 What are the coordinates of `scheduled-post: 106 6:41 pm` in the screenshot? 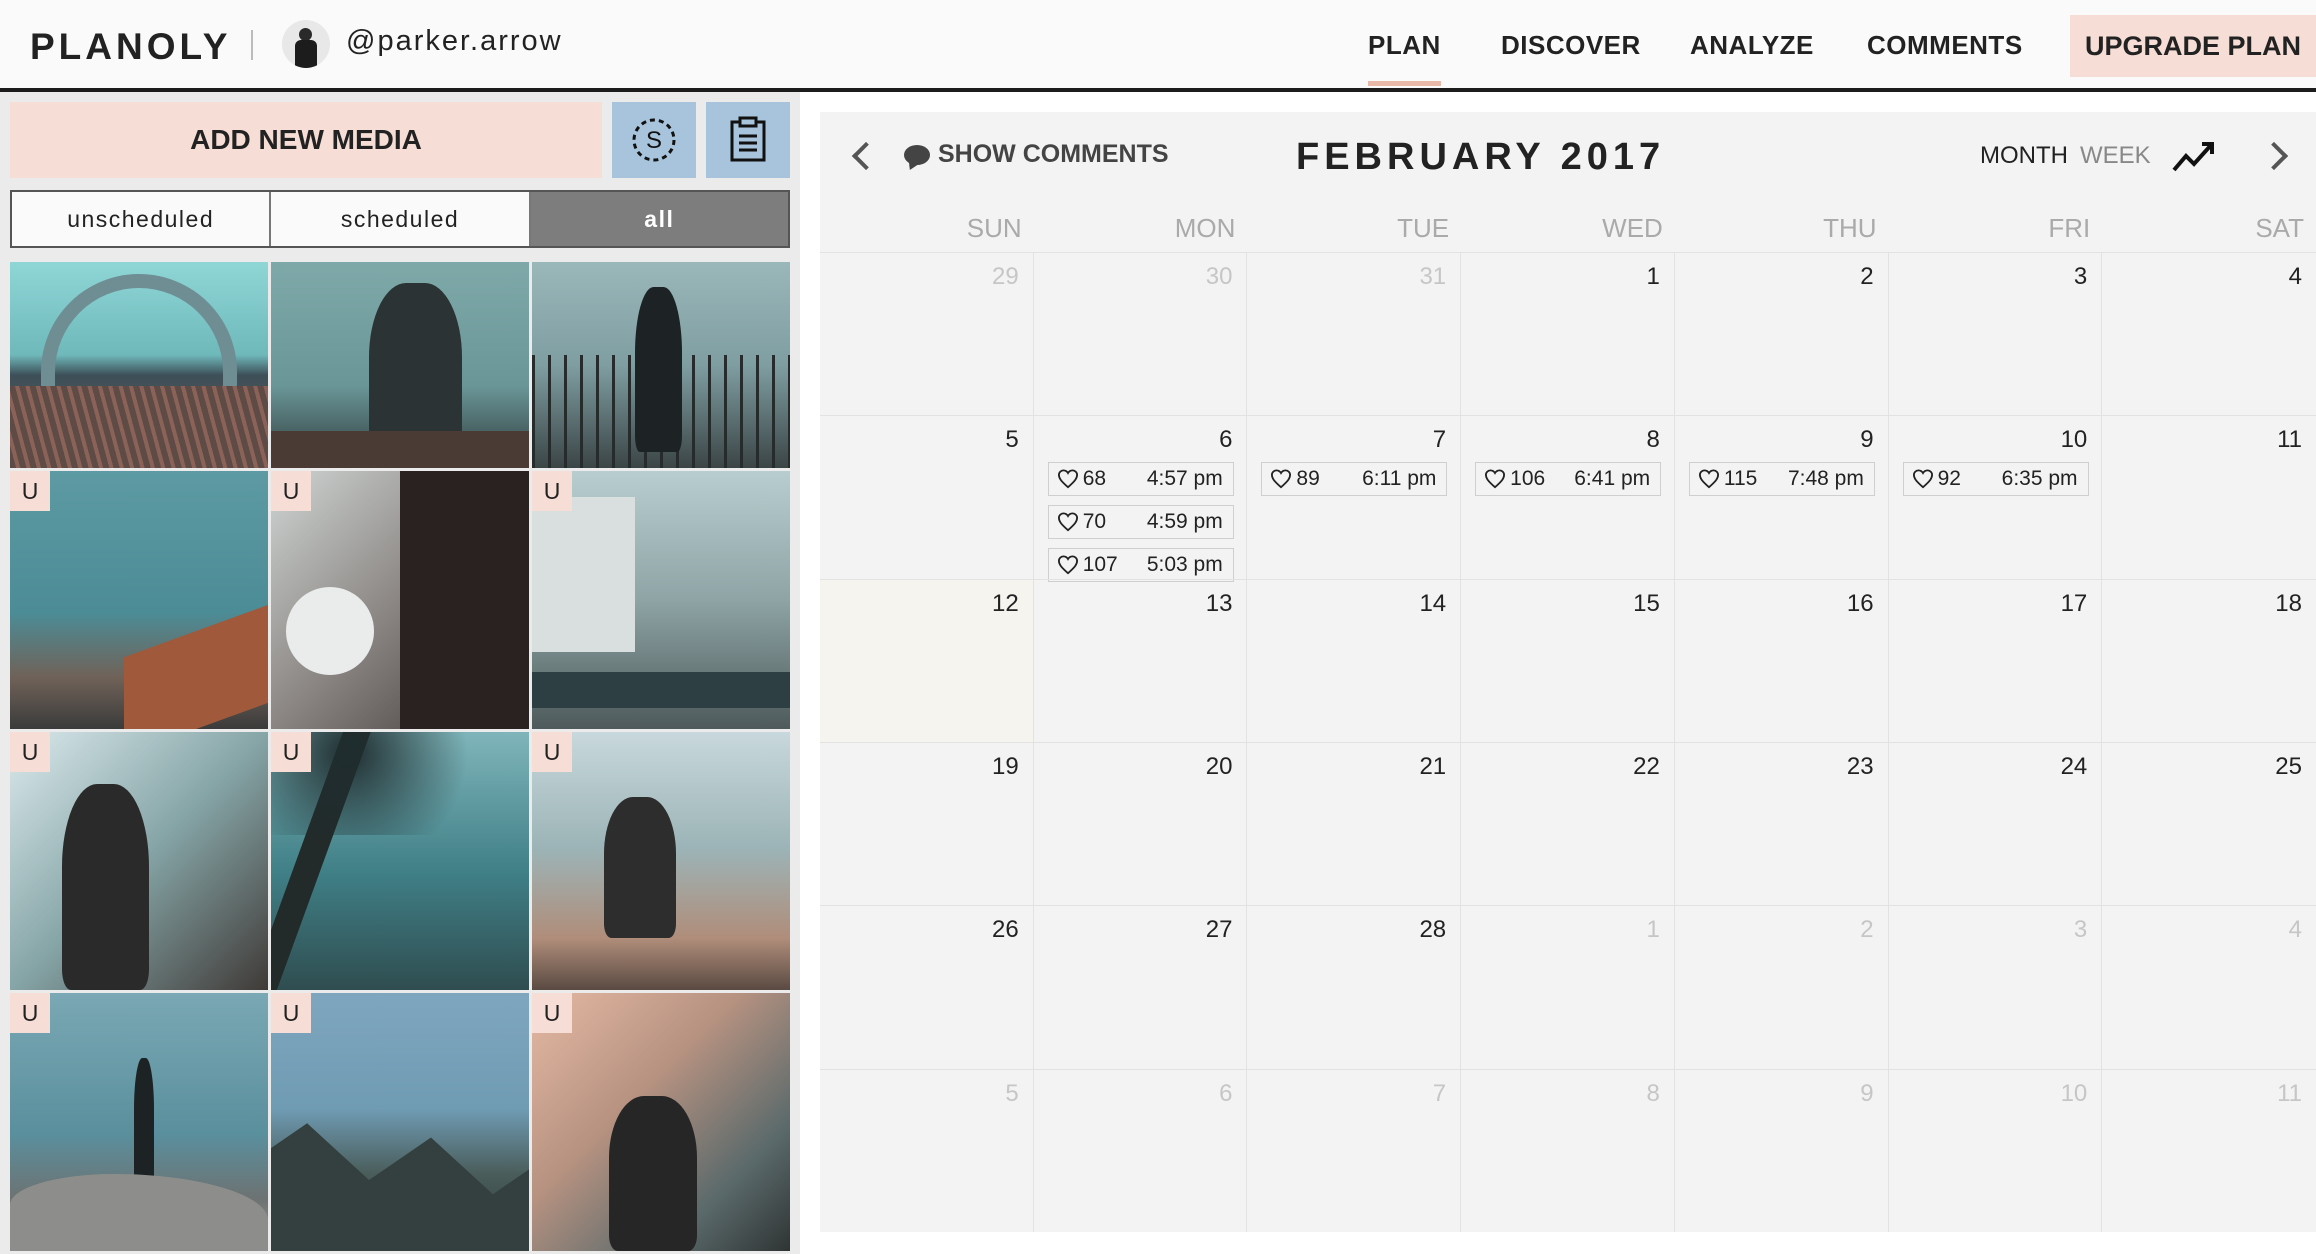 It's located at (1568, 479).